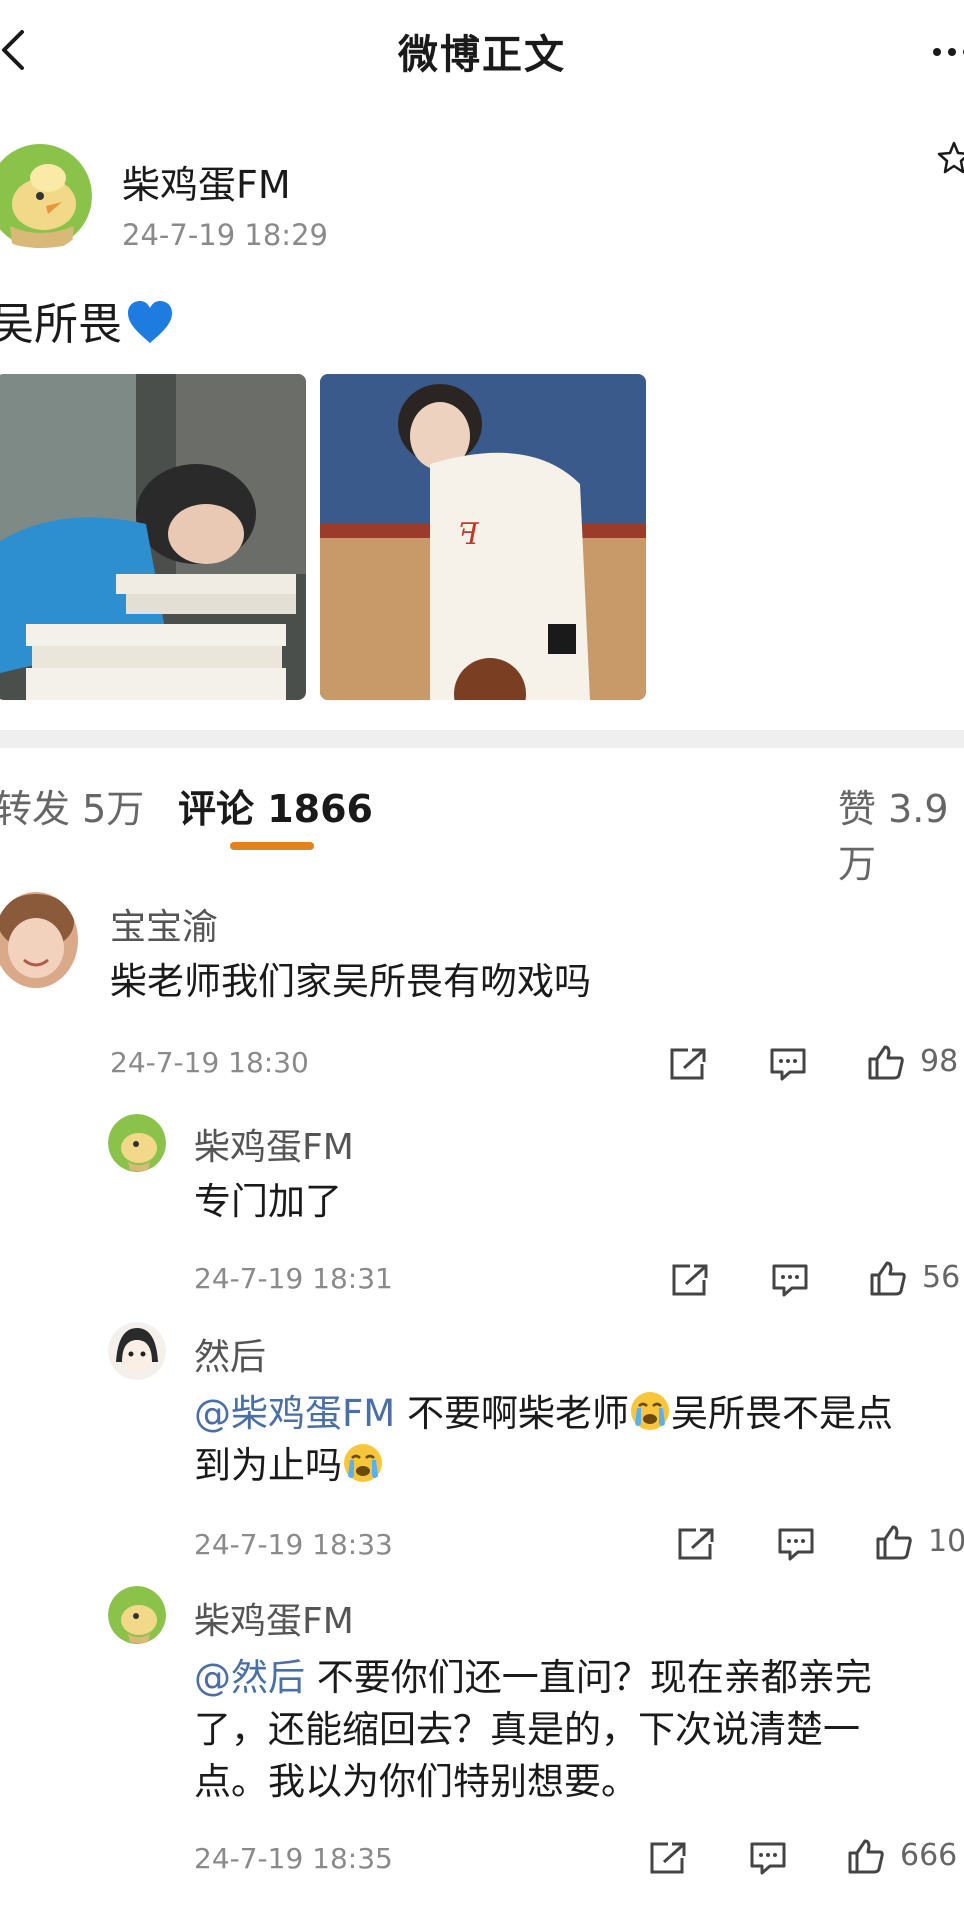  I want to click on section-divider, so click(482, 739).